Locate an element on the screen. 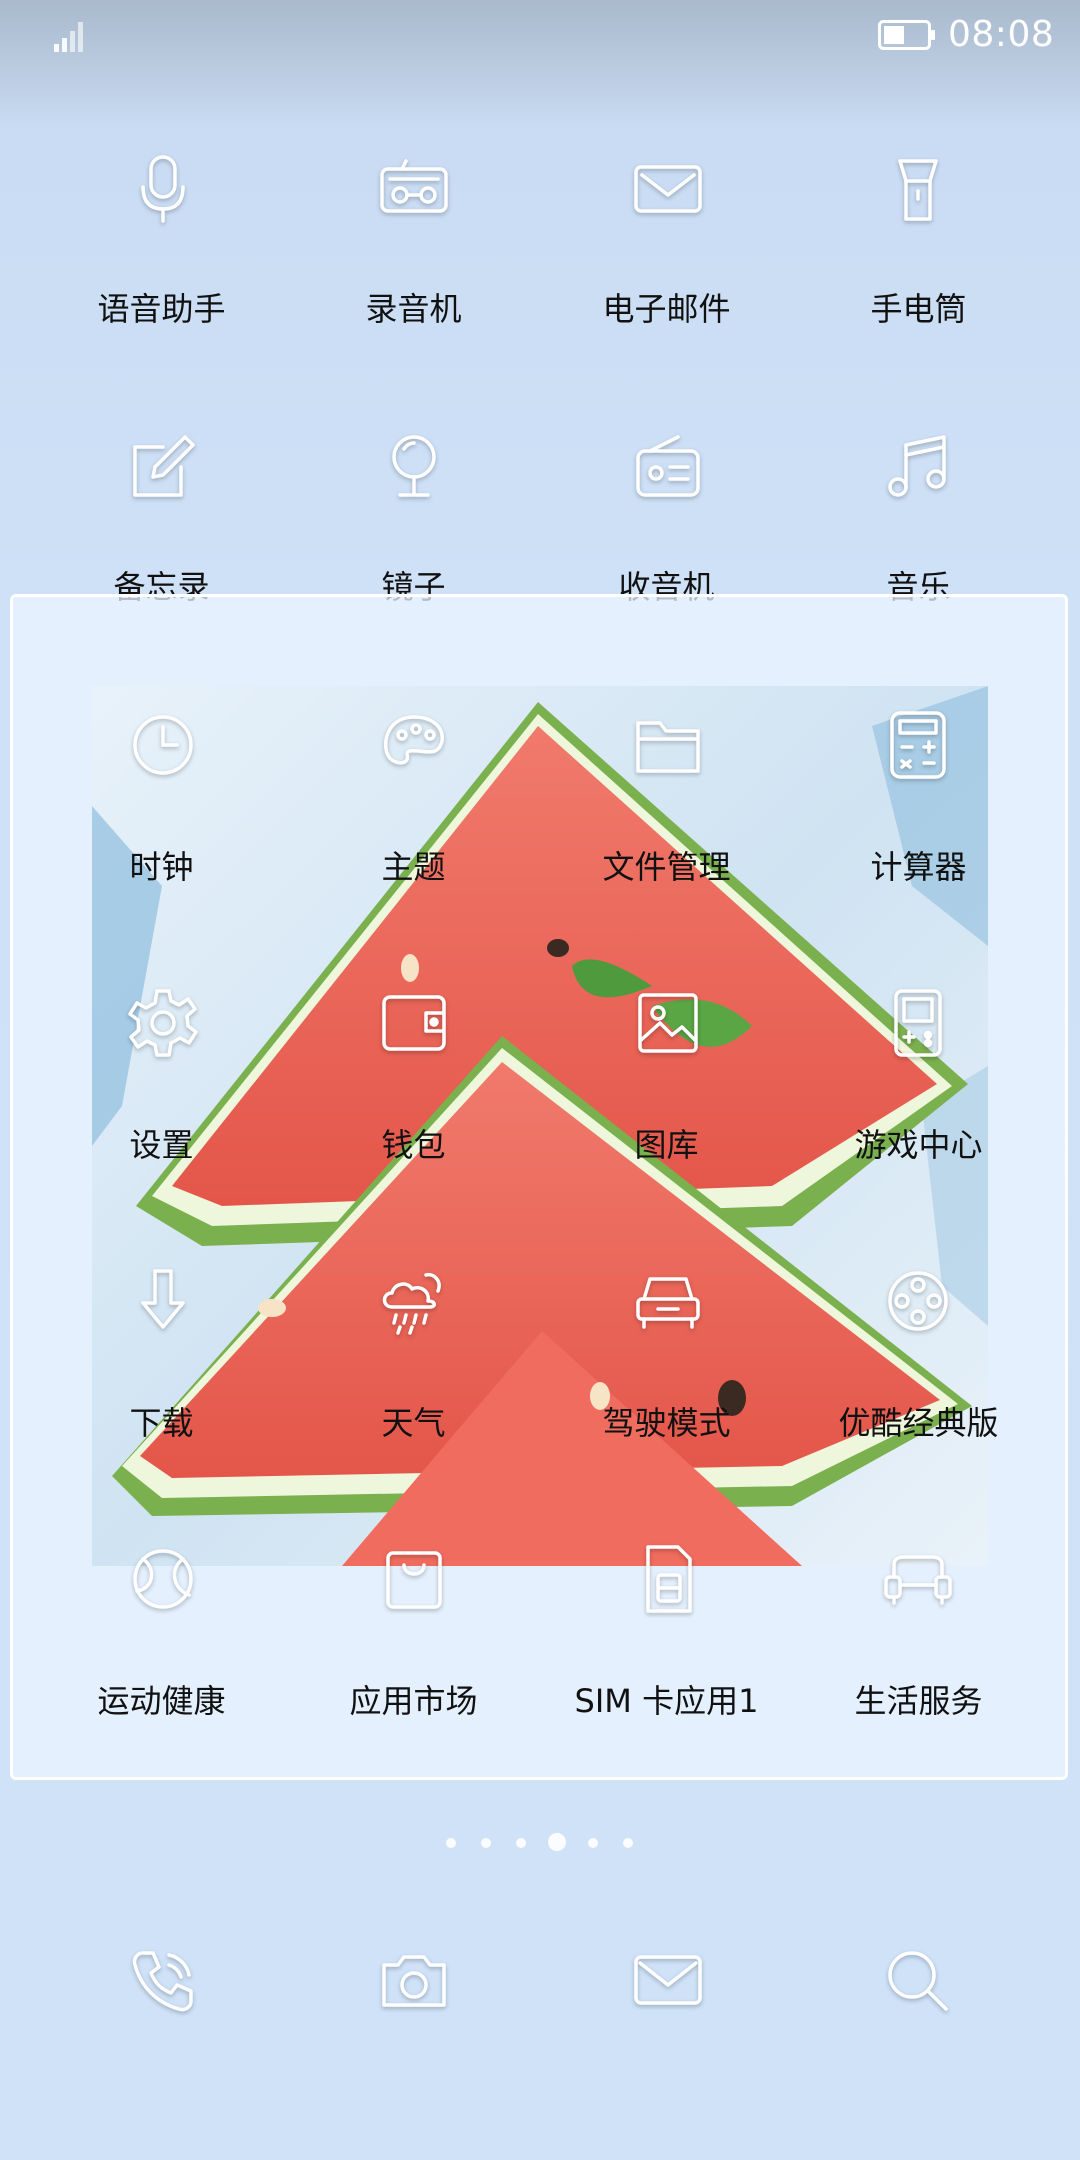 Image resolution: width=1080 pixels, height=2160 pixels. clock-icon is located at coordinates (163, 745).